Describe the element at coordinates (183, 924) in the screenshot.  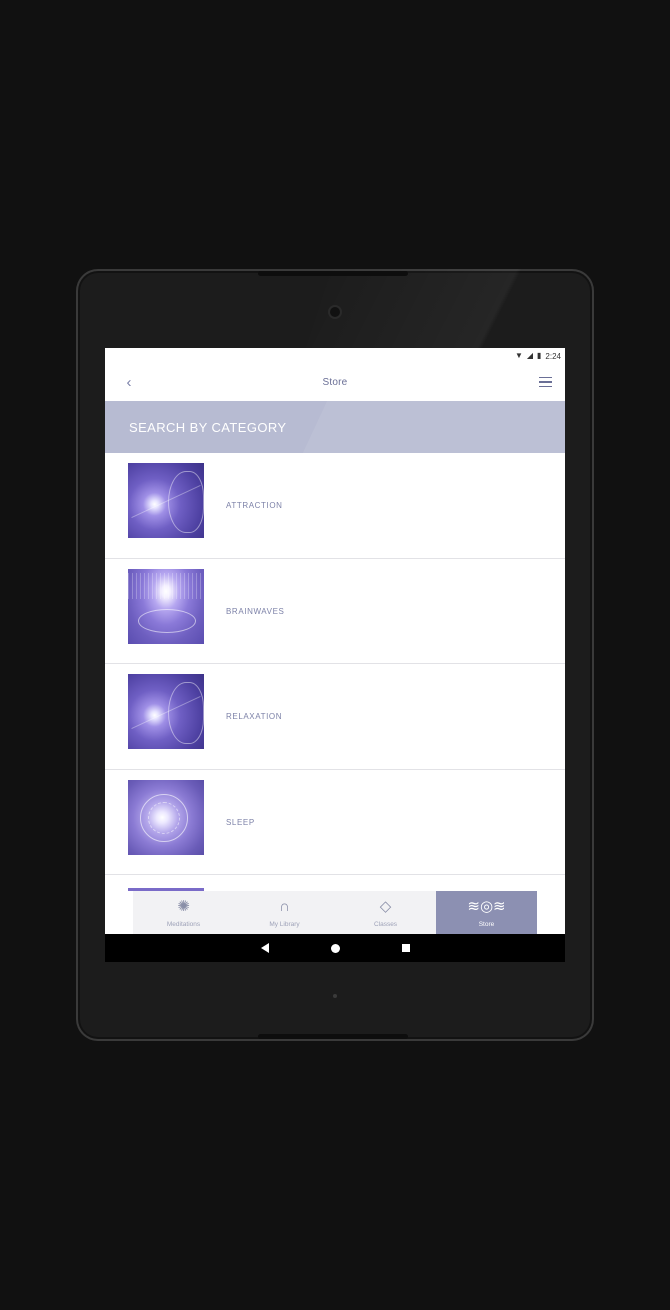
I see `nav-tab-label: Meditations` at that location.